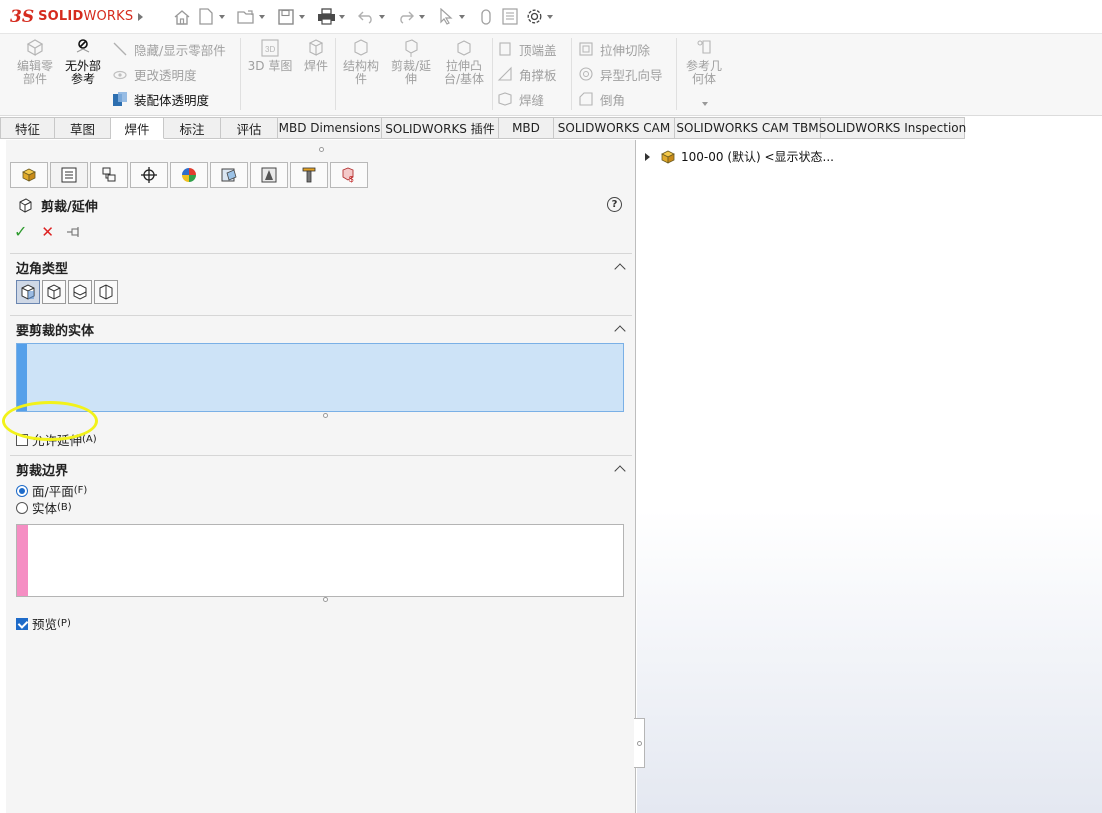 The width and height of the screenshot is (1102, 813). What do you see at coordinates (406, 17) in the screenshot?
I see `redo-icon` at bounding box center [406, 17].